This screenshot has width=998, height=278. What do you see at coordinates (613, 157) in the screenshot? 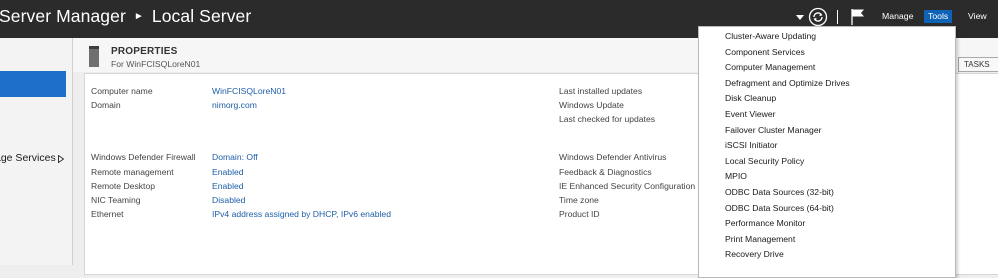
I see `property-label: Windows Defender Antivirus` at bounding box center [613, 157].